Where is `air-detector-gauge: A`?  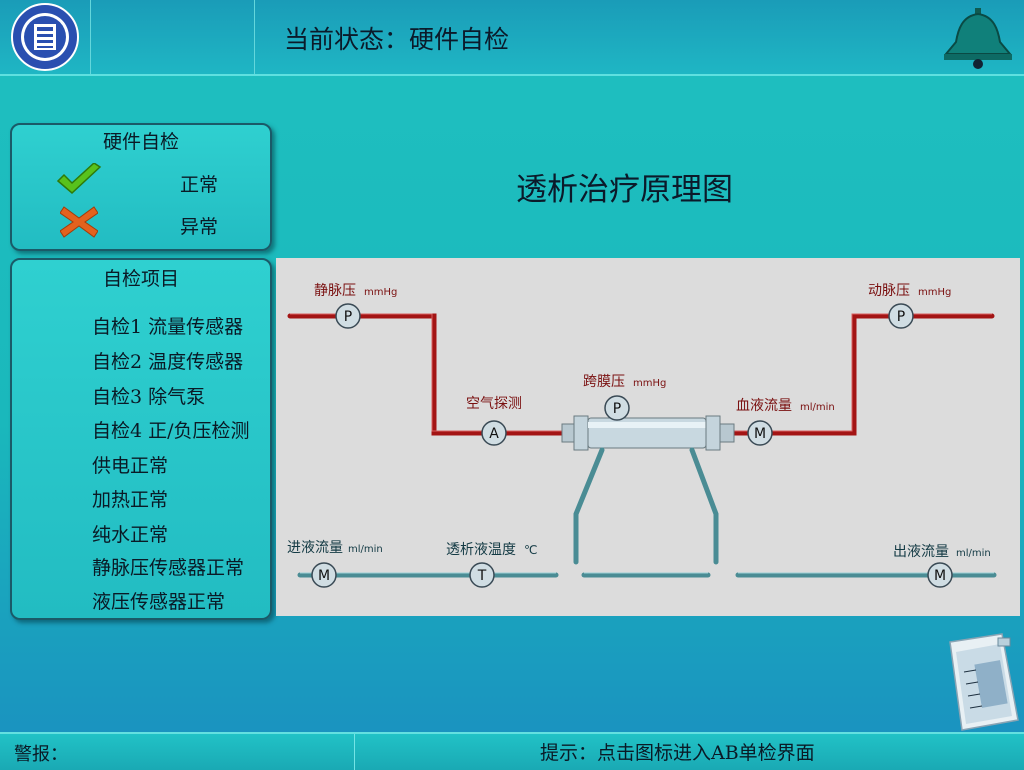
air-detector-gauge: A is located at coordinates (494, 433).